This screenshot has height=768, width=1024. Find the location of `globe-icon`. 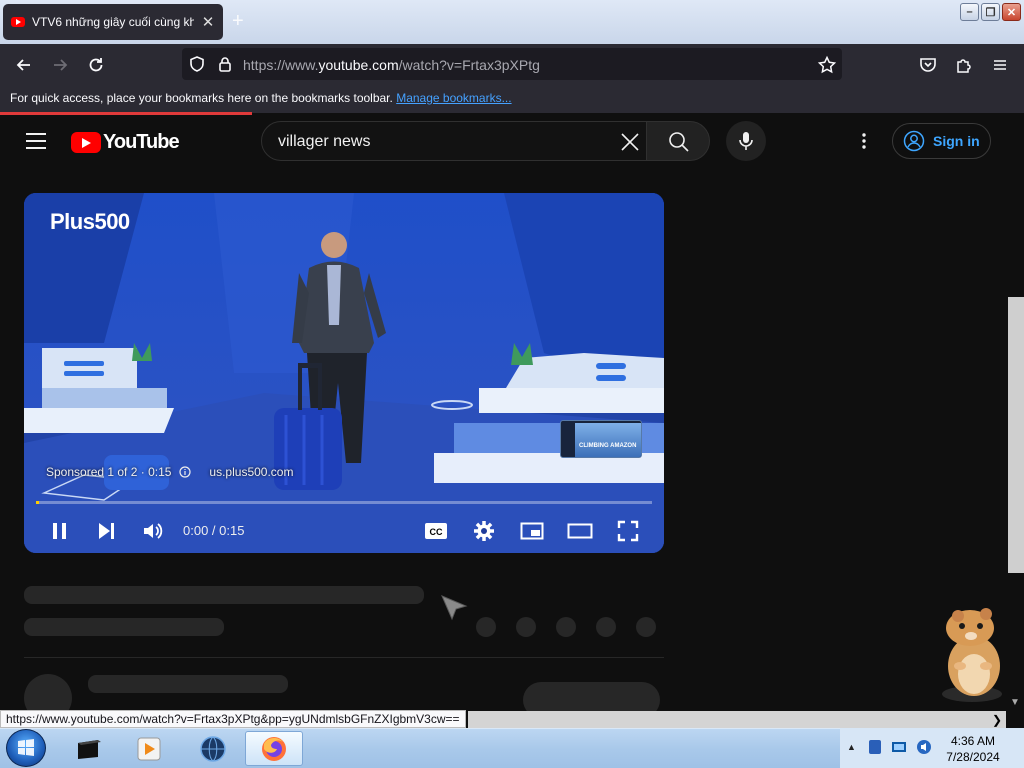

globe-icon is located at coordinates (213, 748).